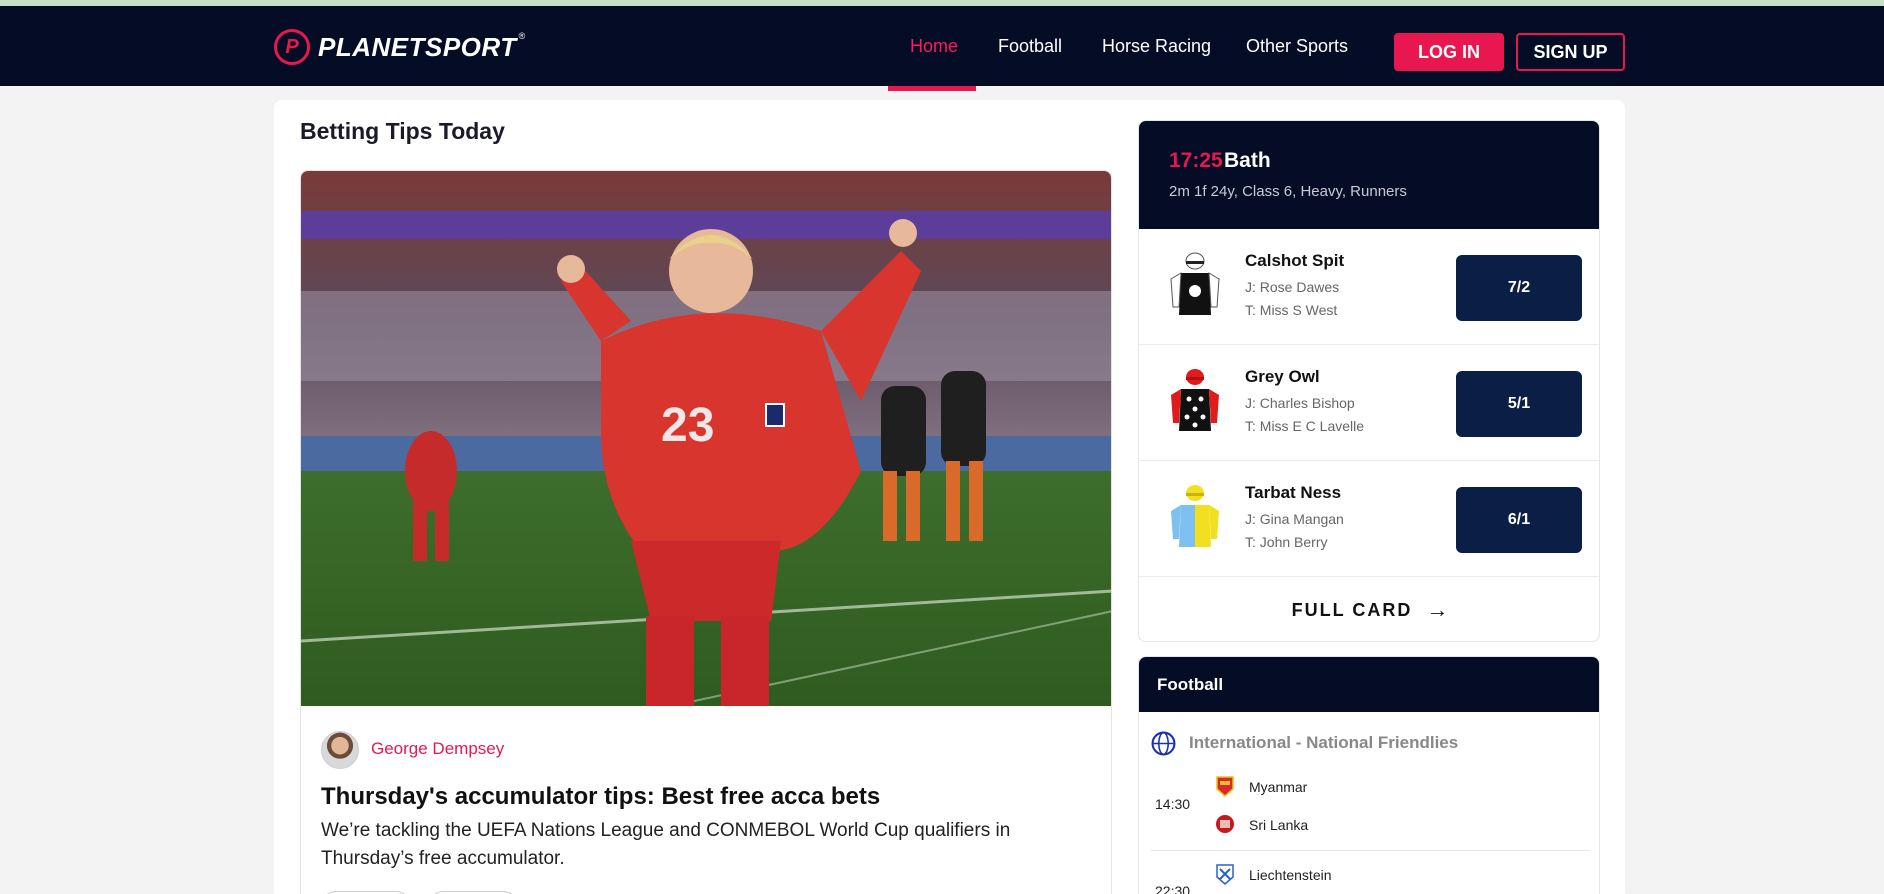  Describe the element at coordinates (1278, 787) in the screenshot. I see `team-name: Myanmar` at that location.